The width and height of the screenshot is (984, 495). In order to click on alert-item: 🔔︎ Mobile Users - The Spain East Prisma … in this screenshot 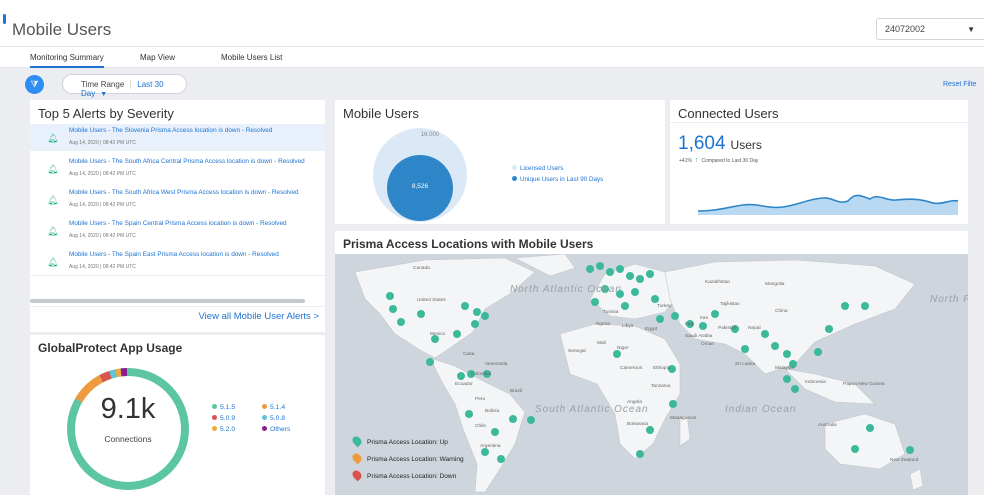, I will do `click(177, 261)`.